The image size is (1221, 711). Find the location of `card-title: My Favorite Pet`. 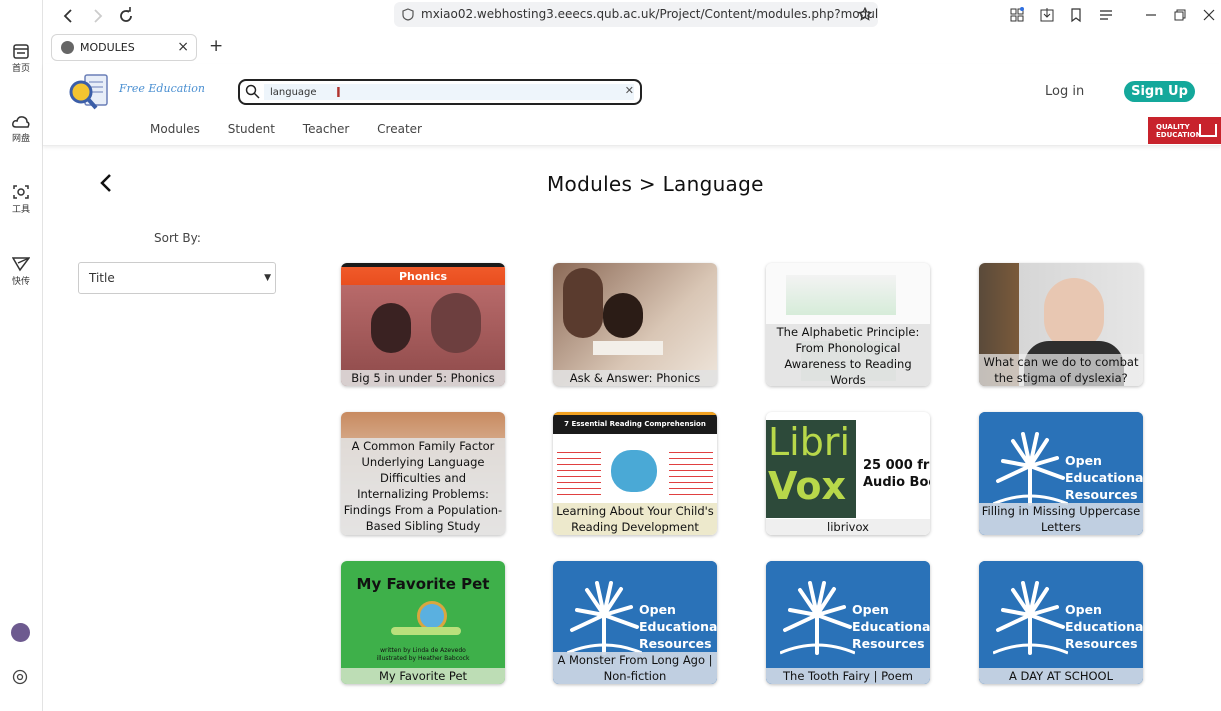

card-title: My Favorite Pet is located at coordinates (423, 676).